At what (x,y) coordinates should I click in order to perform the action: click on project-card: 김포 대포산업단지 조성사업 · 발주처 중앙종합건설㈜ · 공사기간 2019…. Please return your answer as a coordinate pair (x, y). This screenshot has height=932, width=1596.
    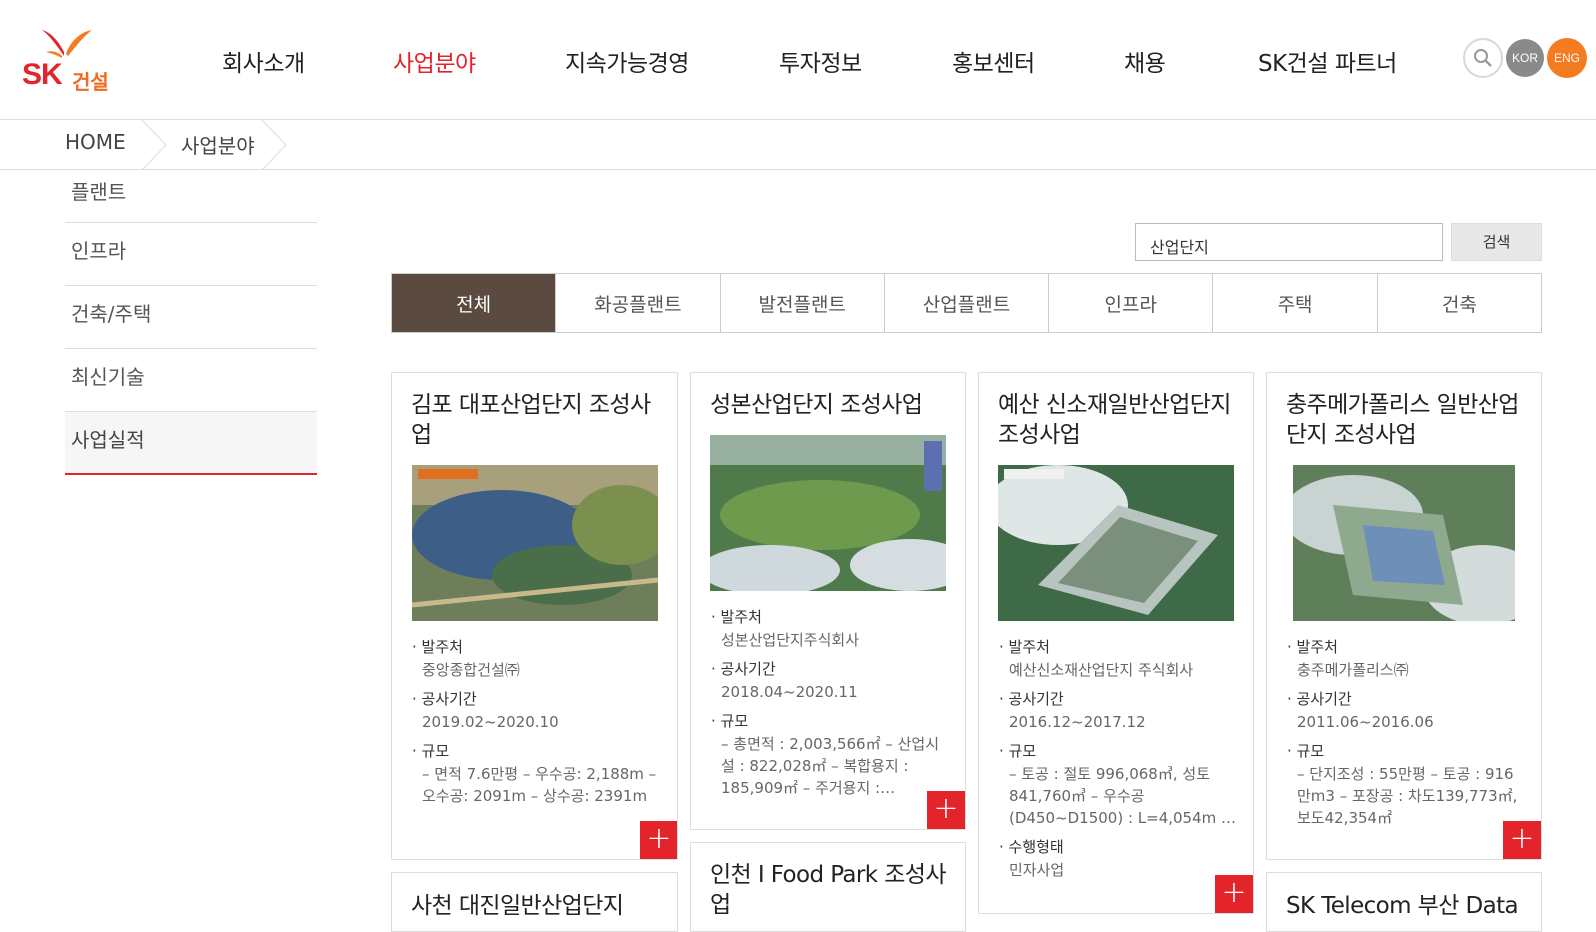
    Looking at the image, I should click on (534, 616).